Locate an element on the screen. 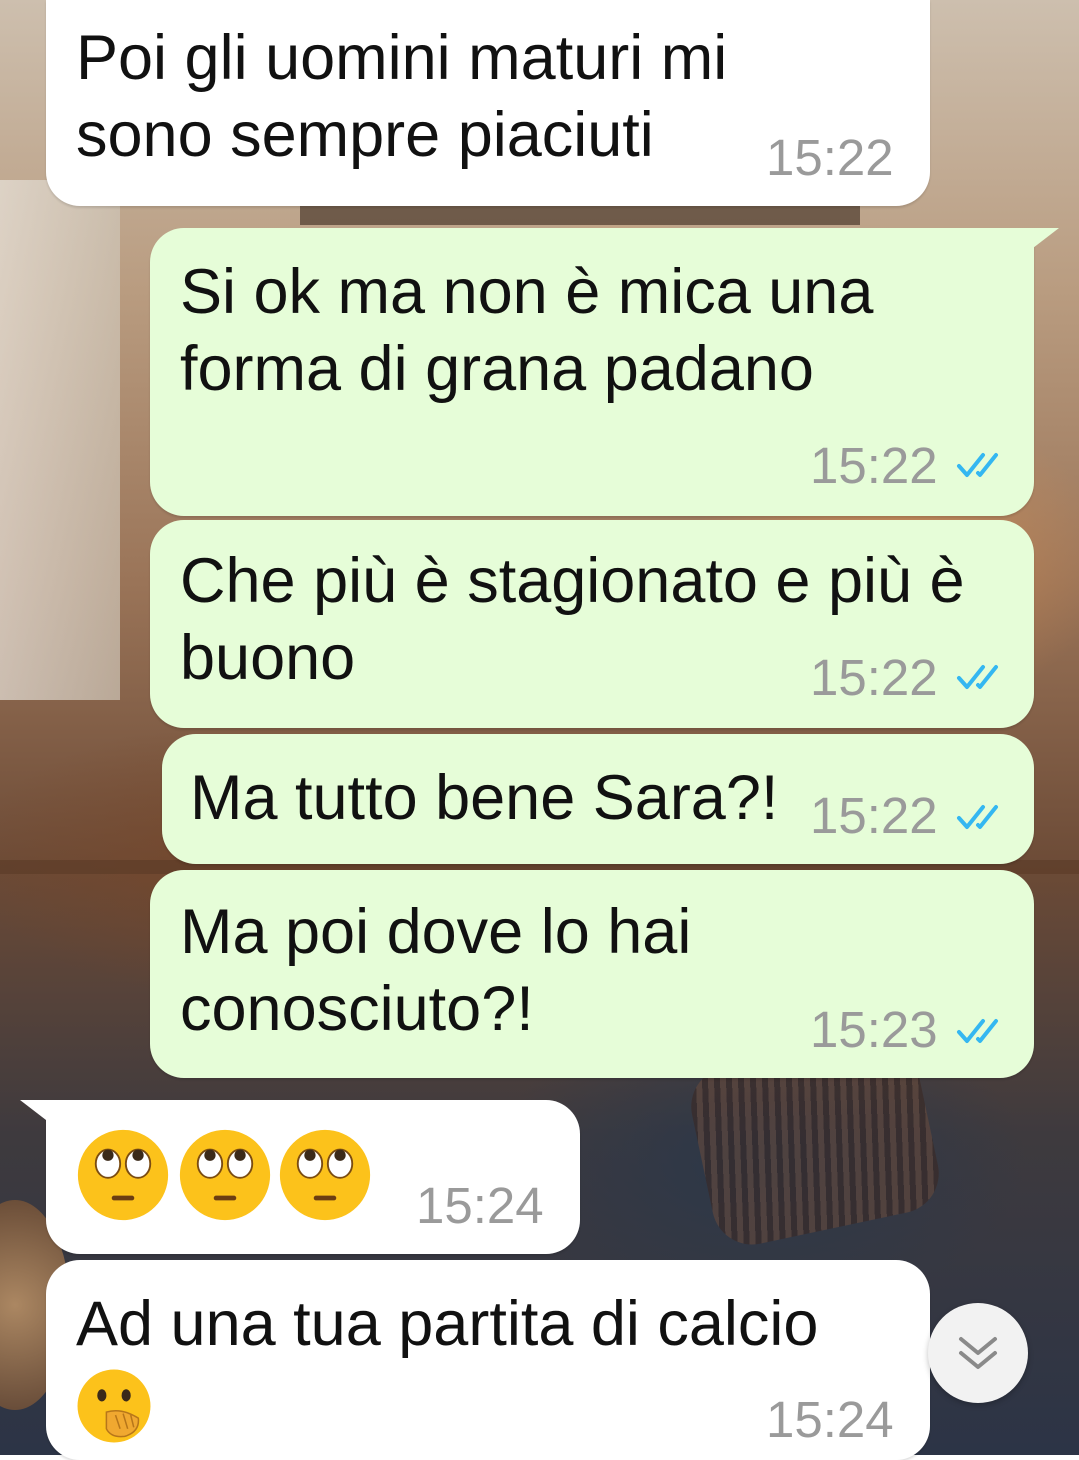 This screenshot has width=1079, height=1460. message-text: Ad una tua partita di calcio is located at coordinates (447, 1324).